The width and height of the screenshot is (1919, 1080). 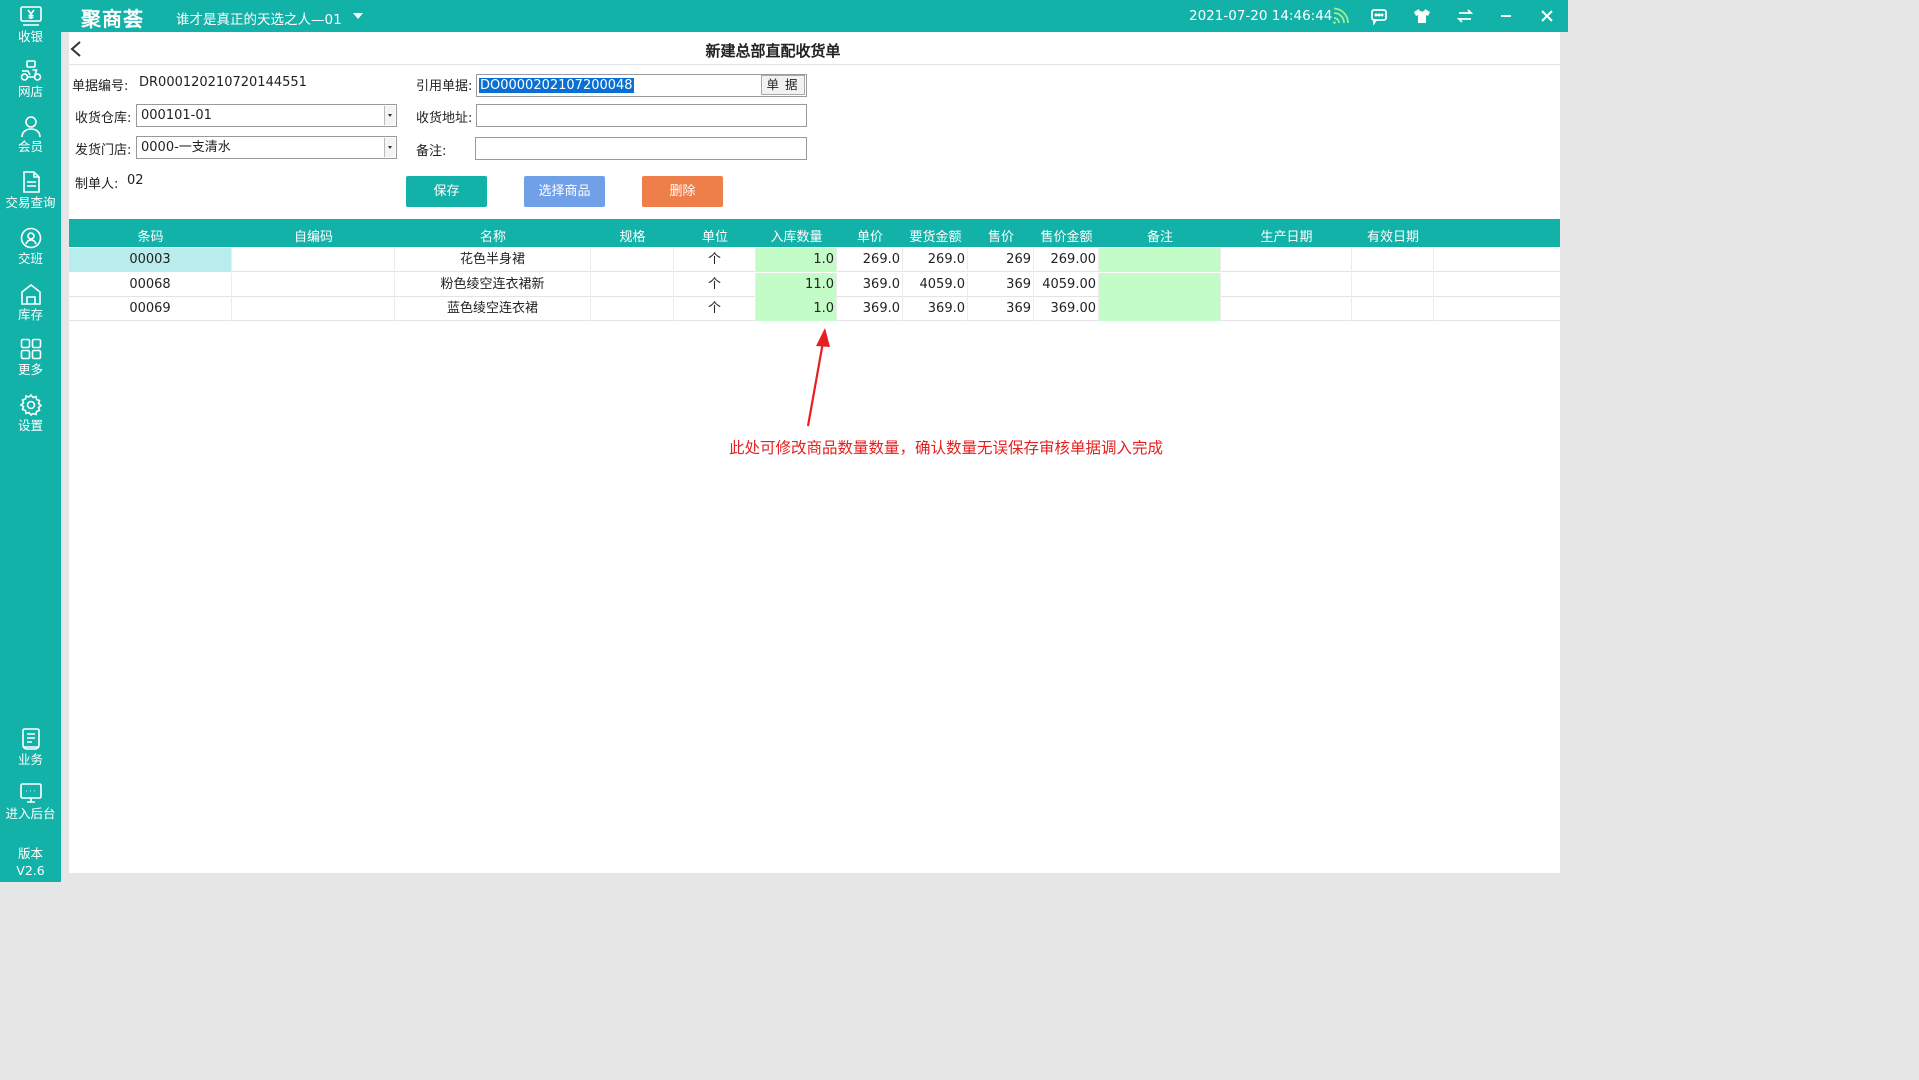 I want to click on sidebar-item-label: 库存, so click(x=30, y=314).